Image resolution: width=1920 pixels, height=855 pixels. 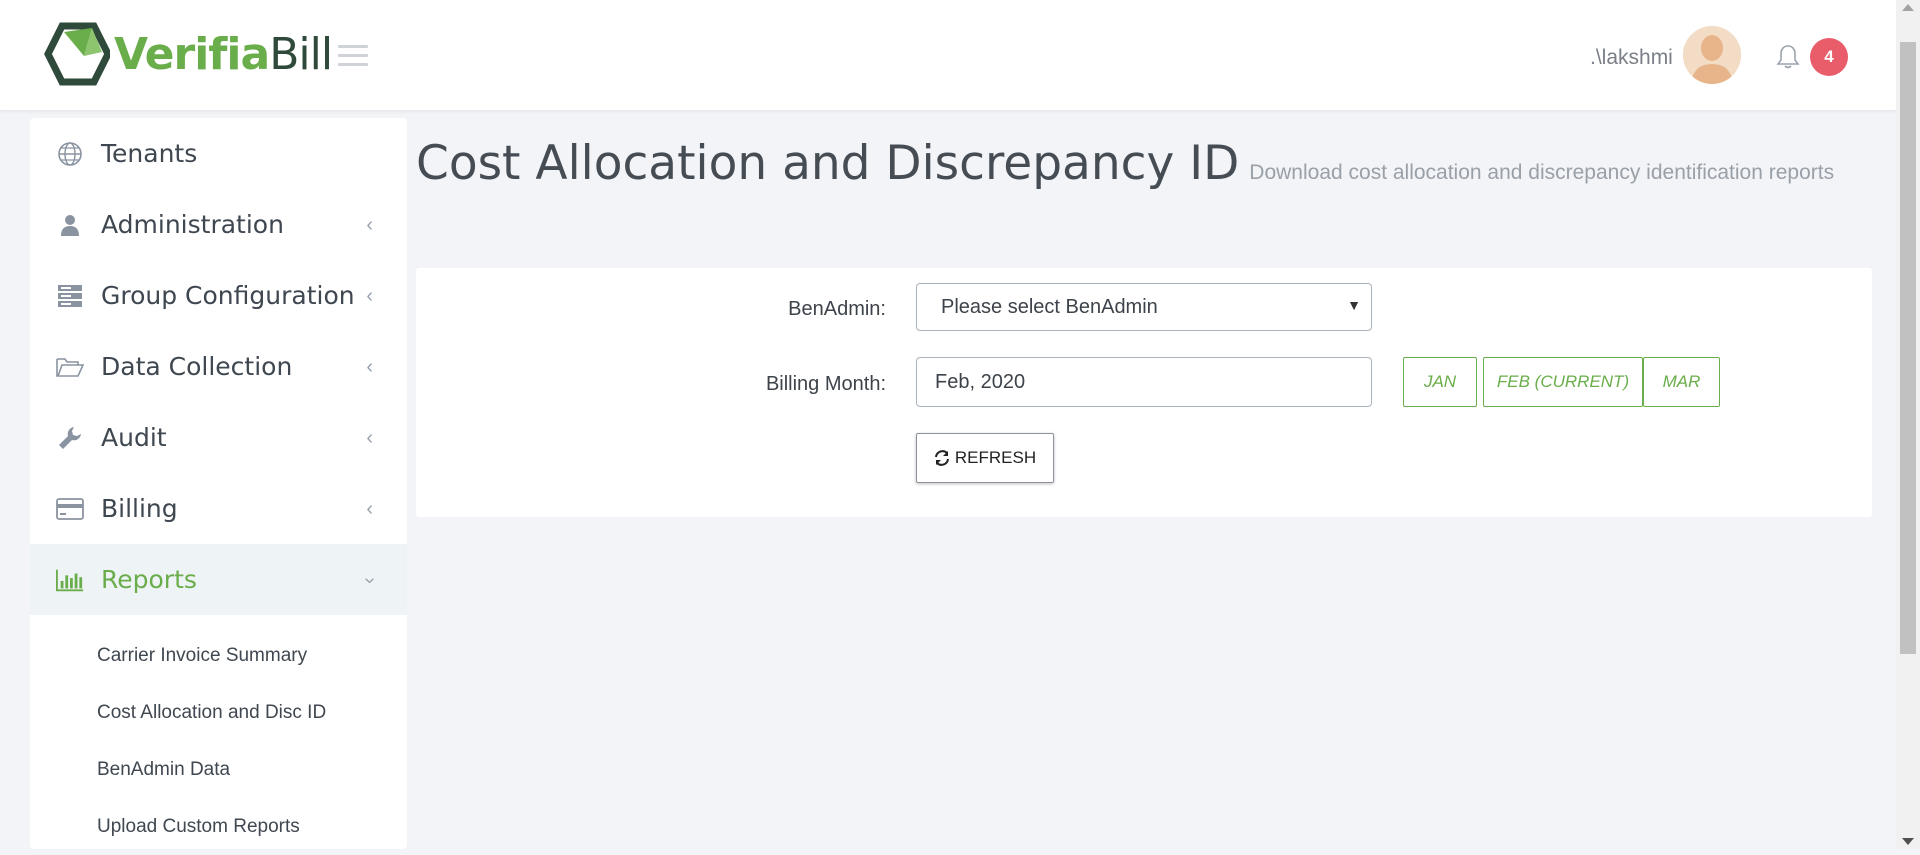 What do you see at coordinates (825, 384) in the screenshot?
I see `billing-month-label: Billing Month:` at bounding box center [825, 384].